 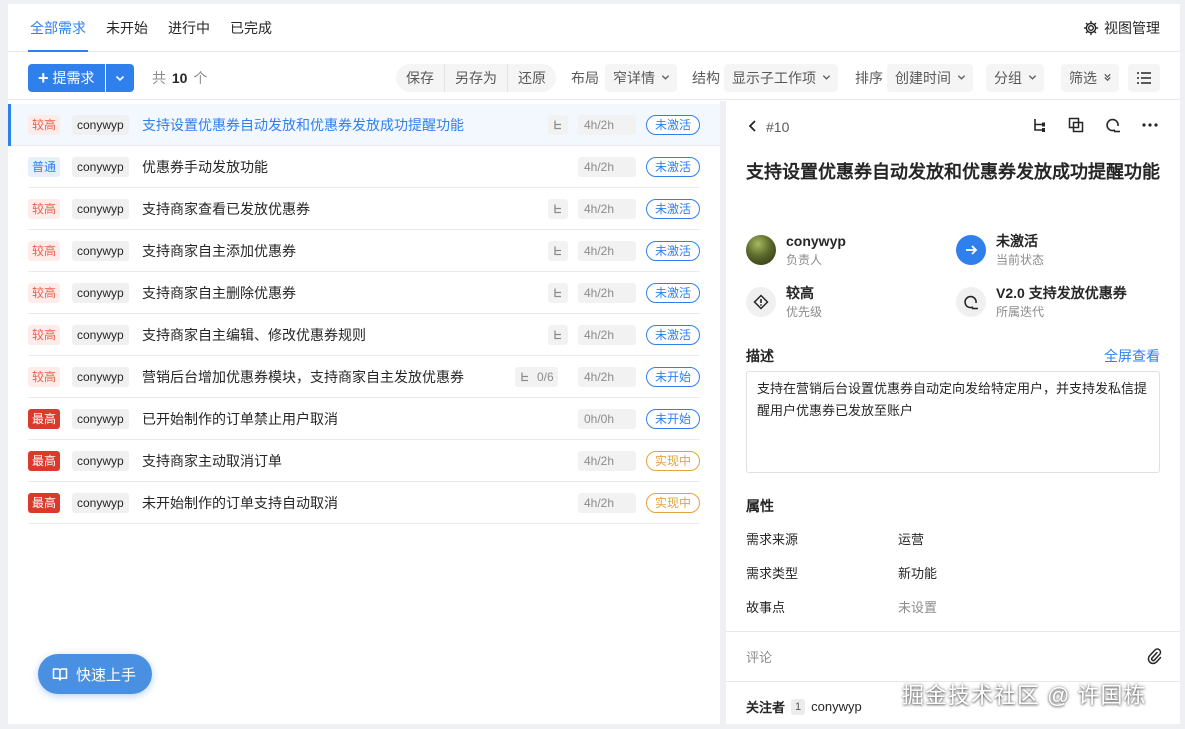 I want to click on list-item: 普通 conywyp 优惠券手动发放功能 4h/2h 未激活, so click(x=364, y=167).